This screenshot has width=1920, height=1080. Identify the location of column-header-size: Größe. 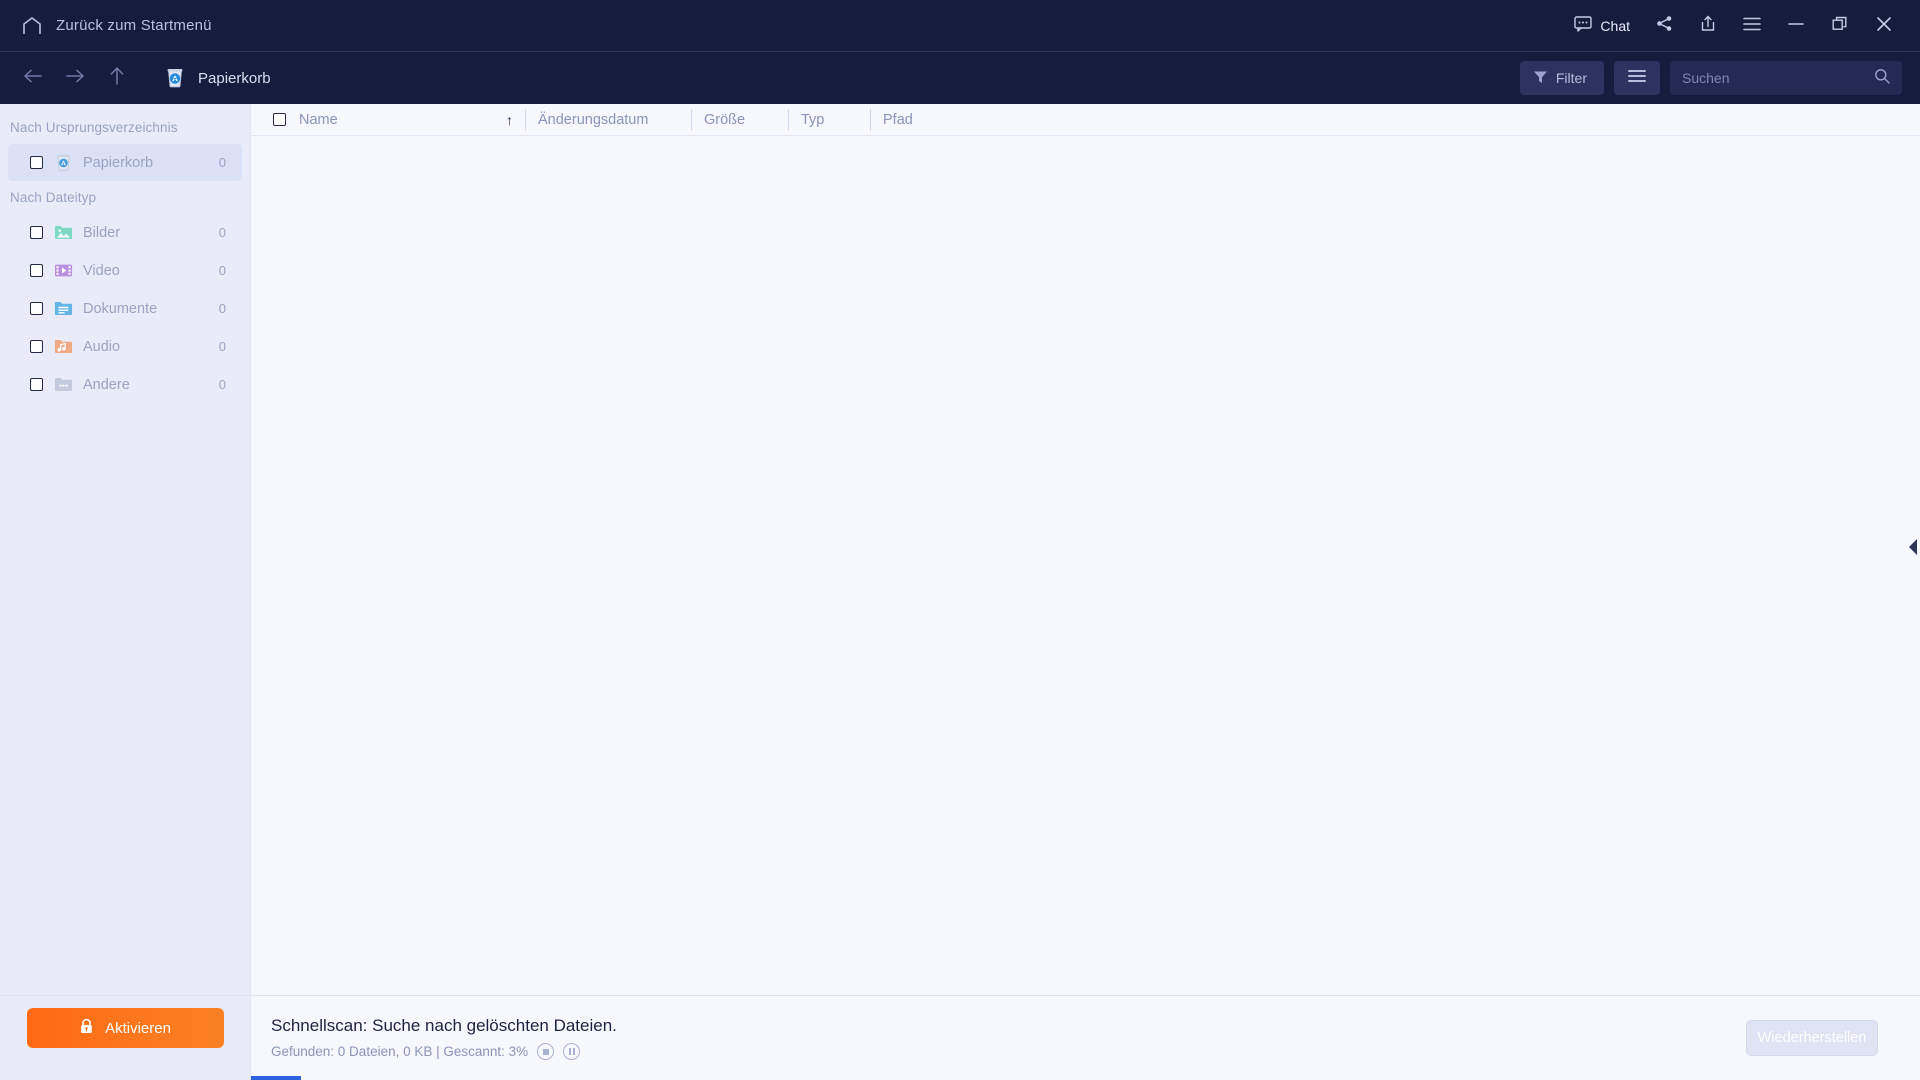
(739, 119).